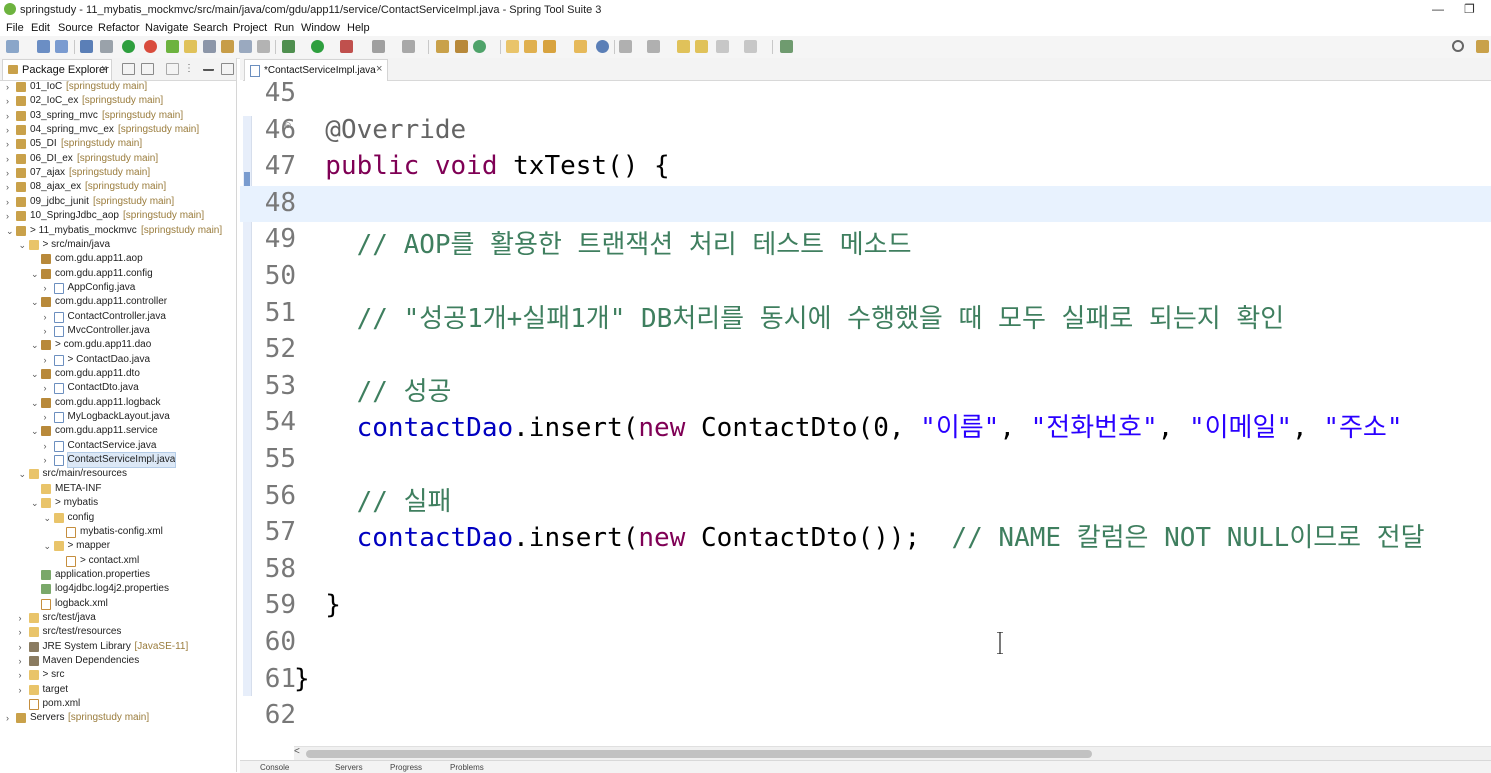  Describe the element at coordinates (316, 70) in the screenshot. I see `tab-contactserviceimpl: *ContactServiceImpl.java ×` at that location.